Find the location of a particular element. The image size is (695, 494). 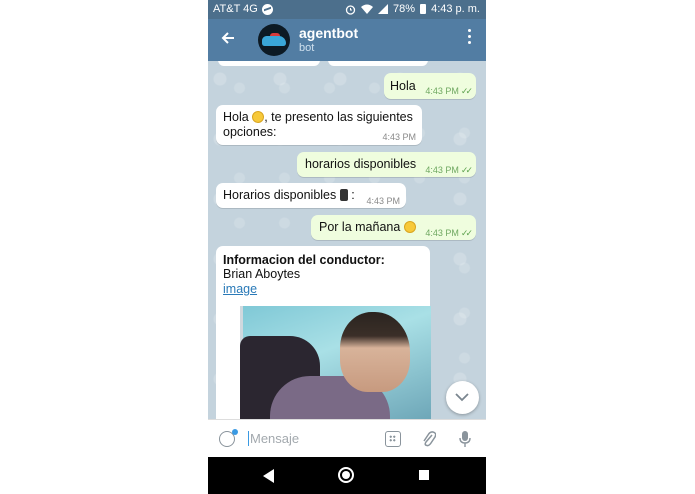

signal-icon is located at coordinates (383, 9).